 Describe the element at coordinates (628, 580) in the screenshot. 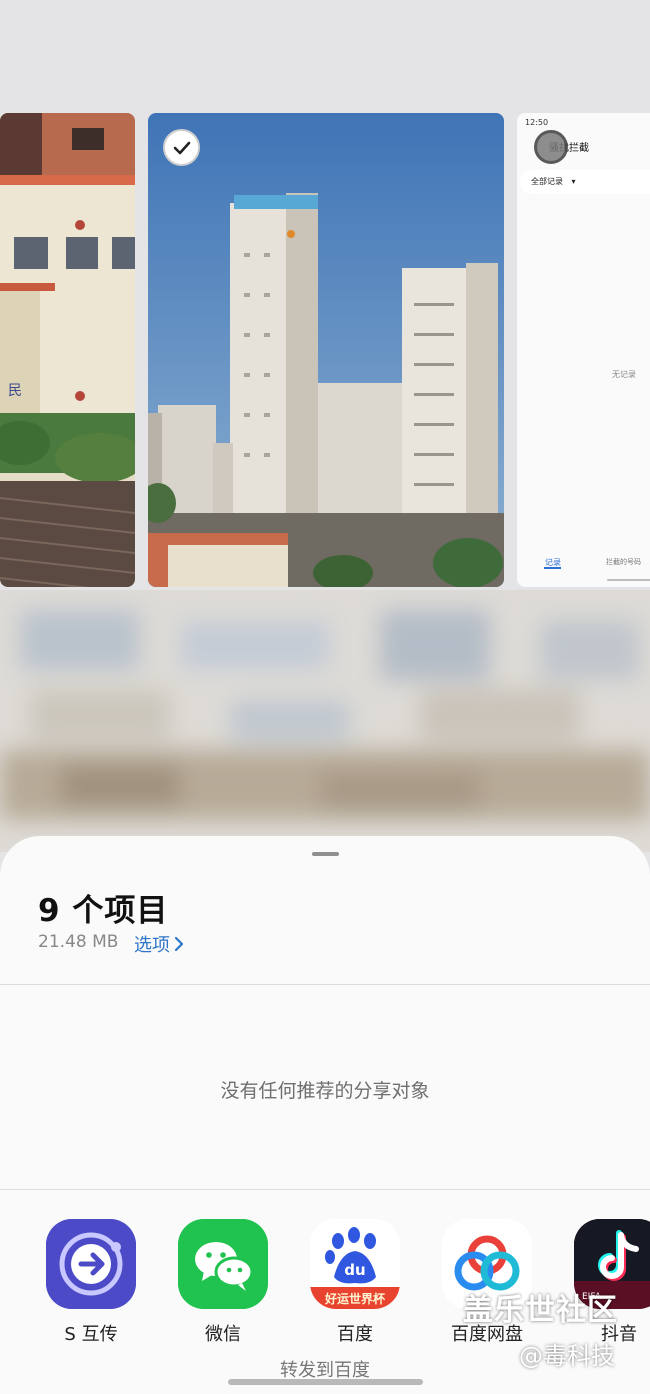

I see `nav-handle` at that location.